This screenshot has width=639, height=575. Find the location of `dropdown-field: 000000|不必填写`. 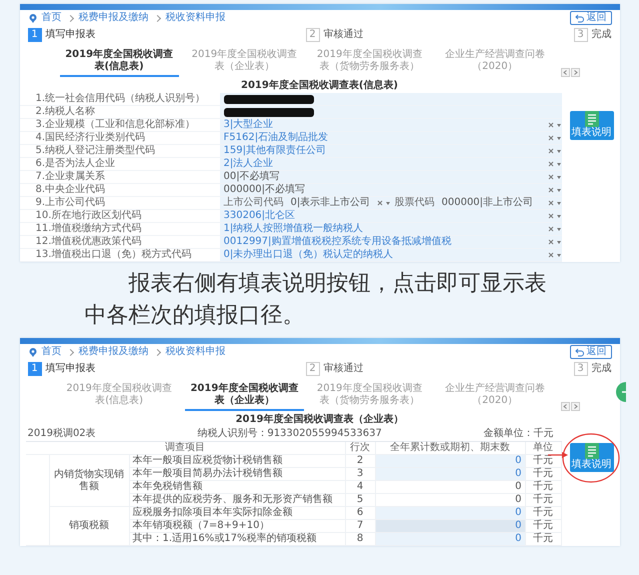

dropdown-field: 000000|不必填写 is located at coordinates (391, 190).